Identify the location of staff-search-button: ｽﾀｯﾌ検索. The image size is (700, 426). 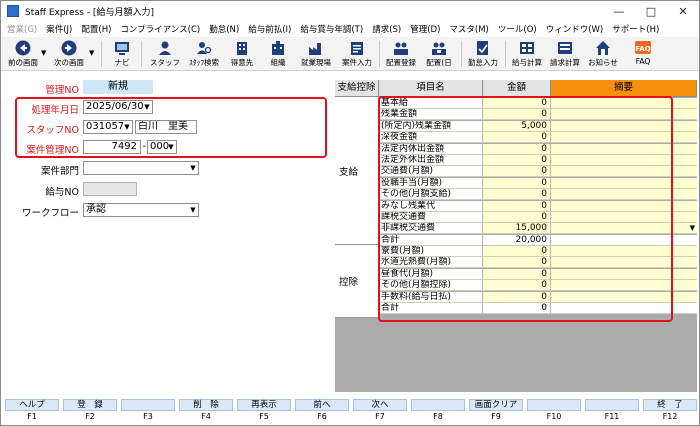
(204, 54).